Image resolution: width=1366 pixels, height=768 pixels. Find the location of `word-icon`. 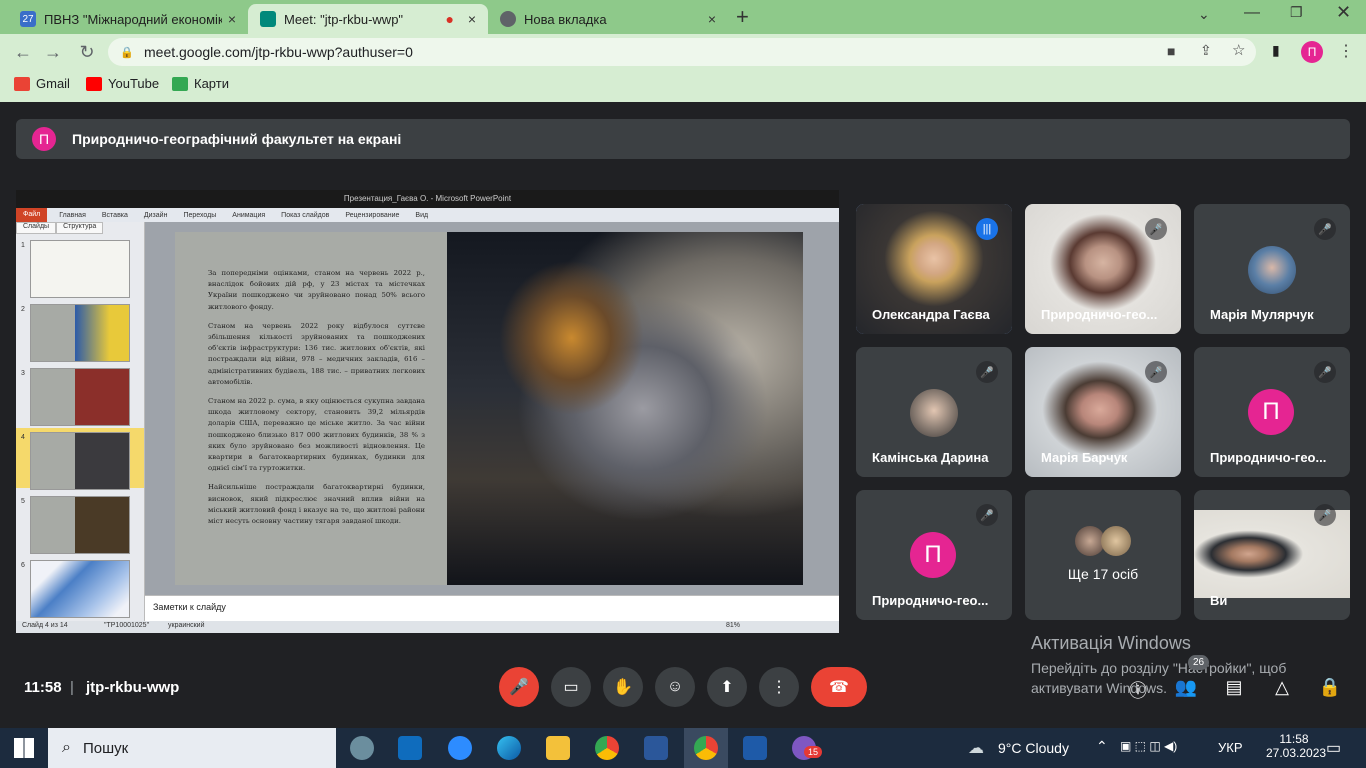

word-icon is located at coordinates (656, 748).